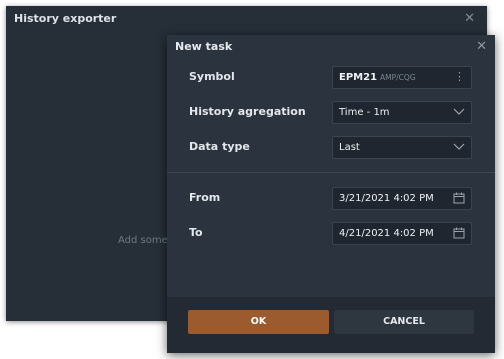 This screenshot has height=359, width=504. I want to click on to-date-field: 4/21/2021 4:02 PM, so click(402, 233).